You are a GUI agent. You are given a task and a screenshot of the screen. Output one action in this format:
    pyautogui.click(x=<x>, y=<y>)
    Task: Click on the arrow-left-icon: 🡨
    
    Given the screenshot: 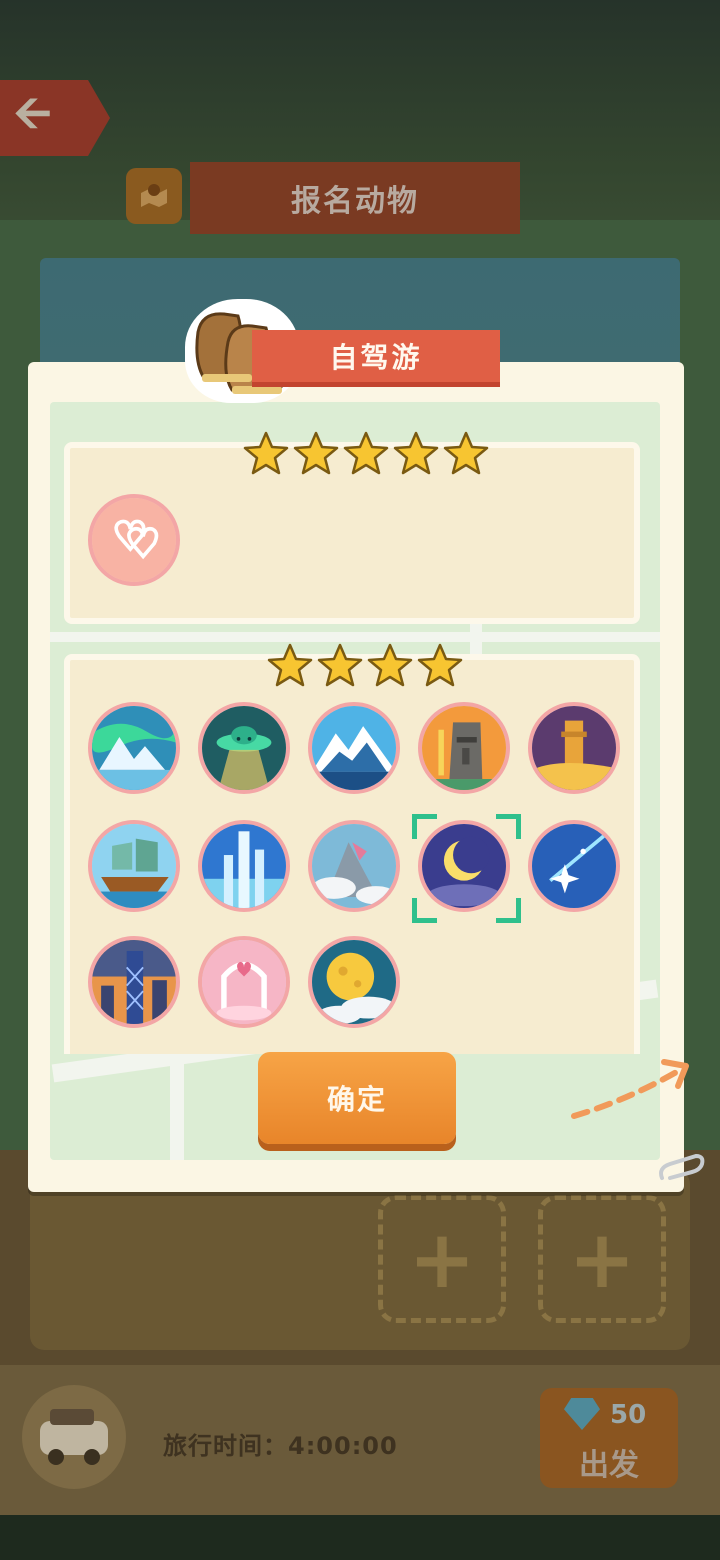 What is the action you would take?
    pyautogui.click(x=33, y=112)
    